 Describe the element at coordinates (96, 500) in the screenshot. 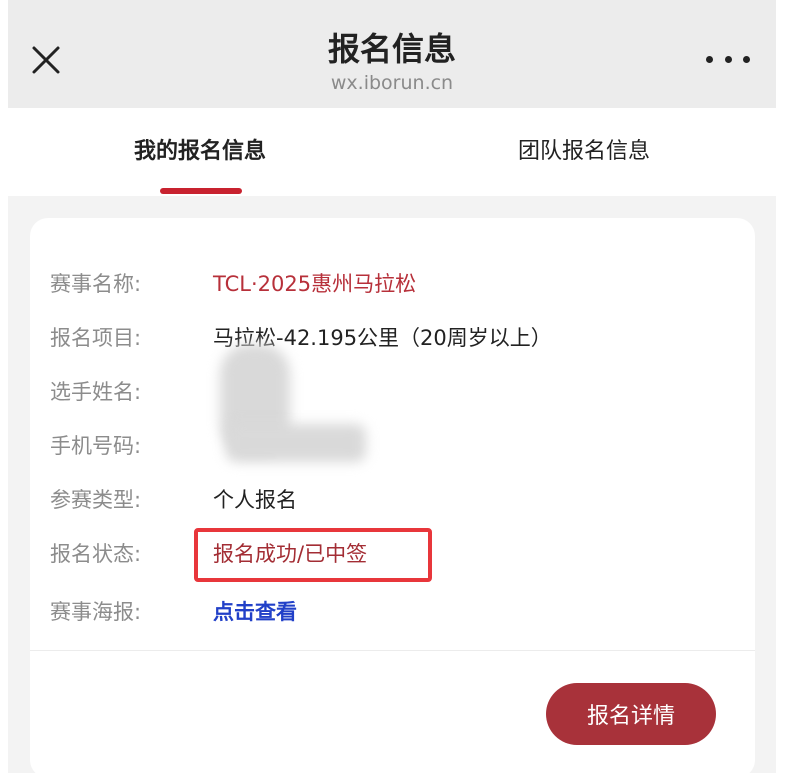

I see `field-label: 参赛类型:` at that location.